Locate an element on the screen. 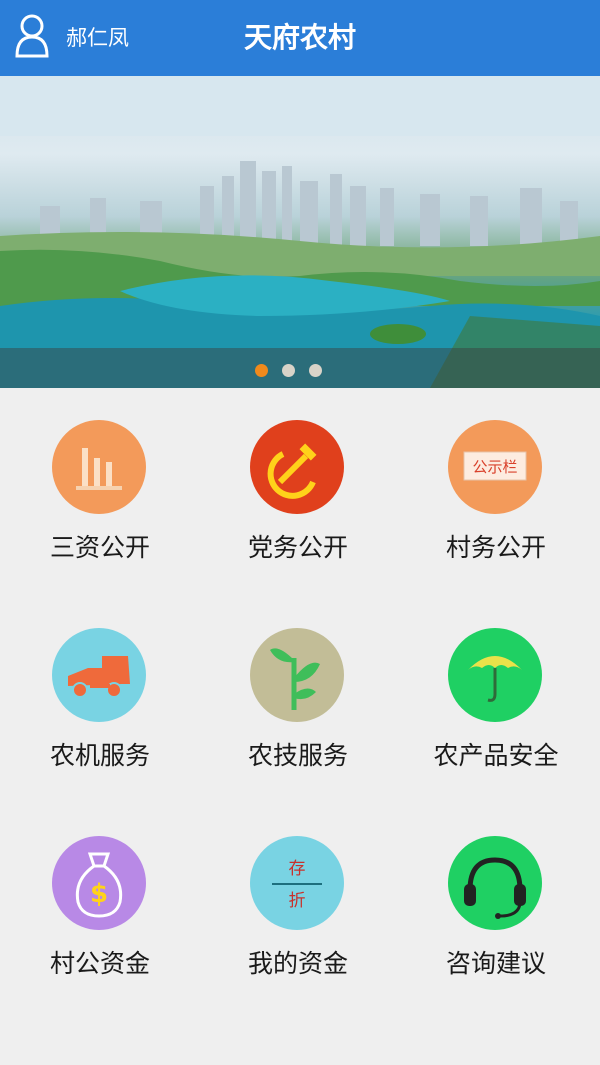 The image size is (600, 1065). menu-item-party-affairs: 党务公开 is located at coordinates (298, 515).